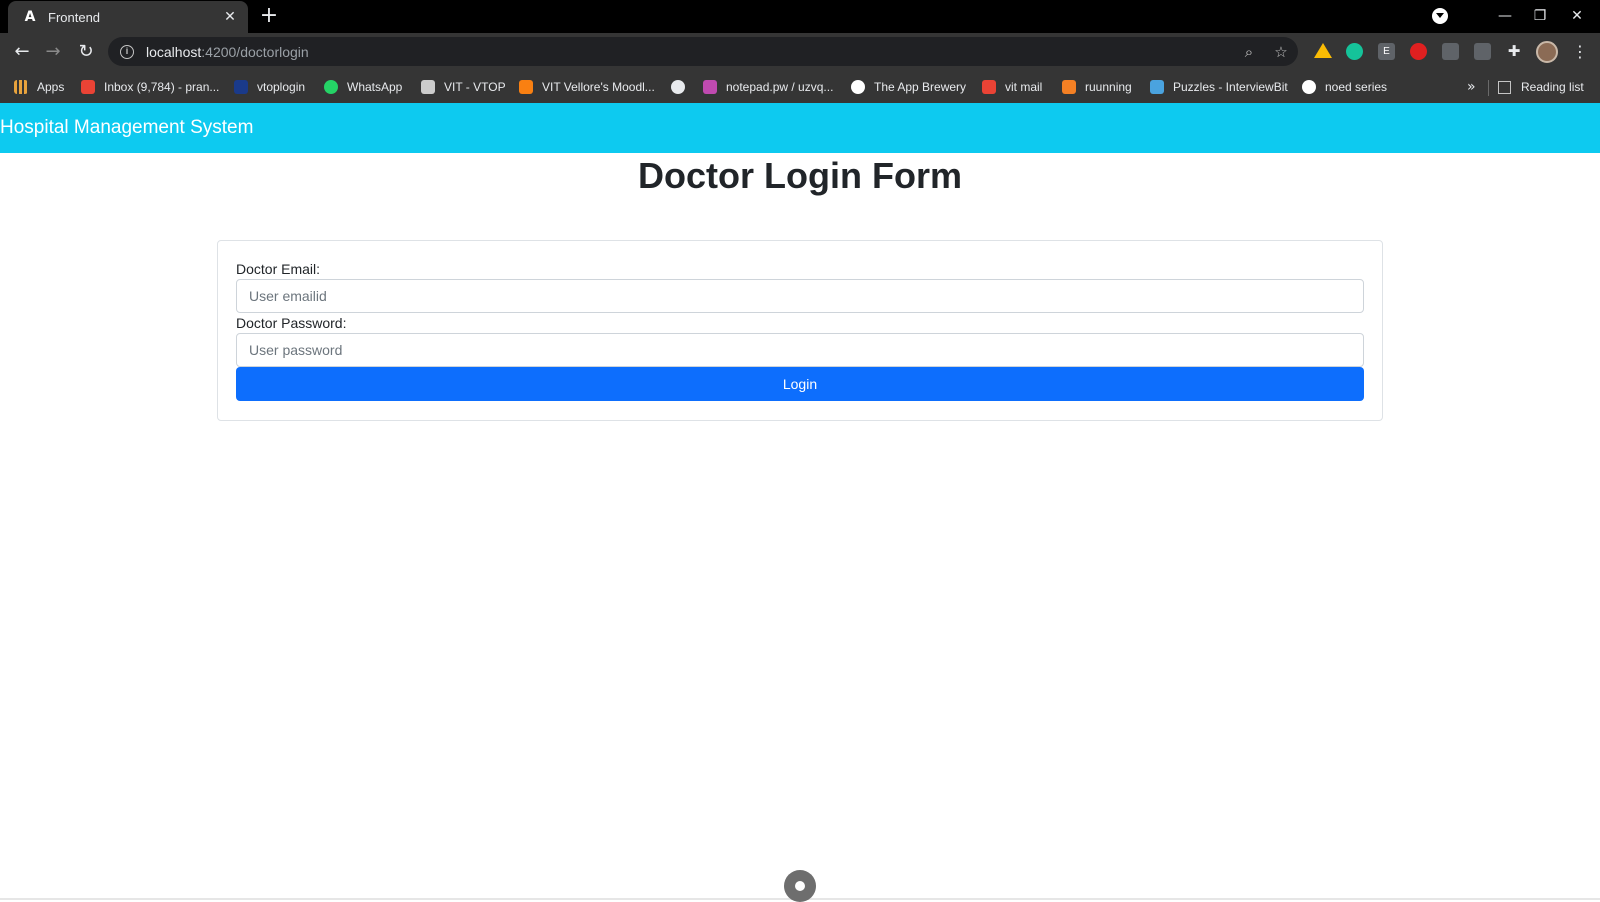 This screenshot has width=1600, height=902. Describe the element at coordinates (1024, 87) in the screenshot. I see `bookmark-label: vit mail` at that location.